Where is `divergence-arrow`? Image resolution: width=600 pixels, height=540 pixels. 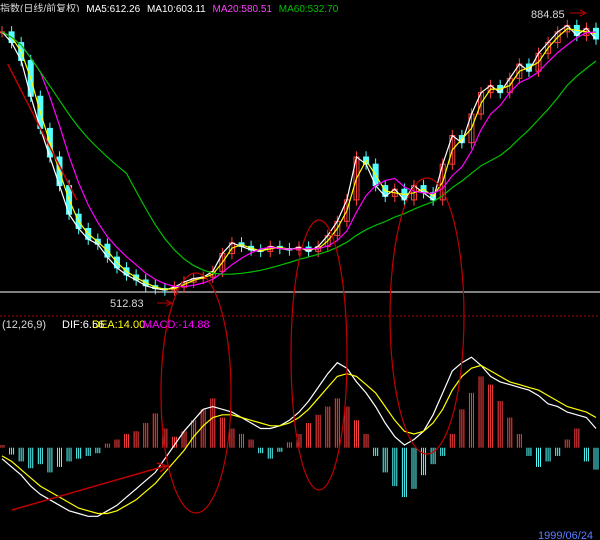 divergence-arrow is located at coordinates (88, 488).